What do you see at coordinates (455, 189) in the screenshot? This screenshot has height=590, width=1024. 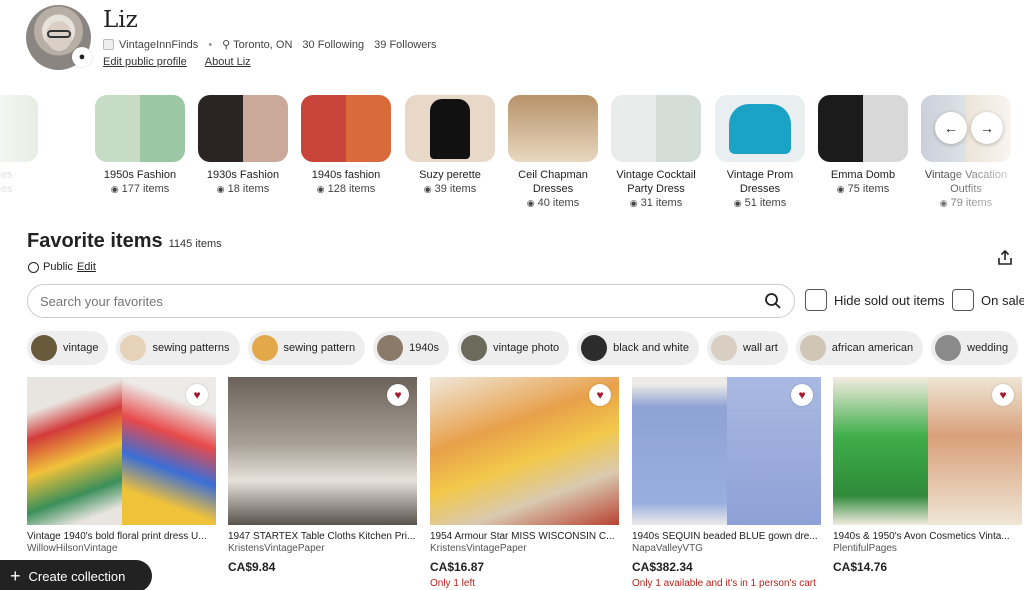 I see `collection-count-text: 39 items` at bounding box center [455, 189].